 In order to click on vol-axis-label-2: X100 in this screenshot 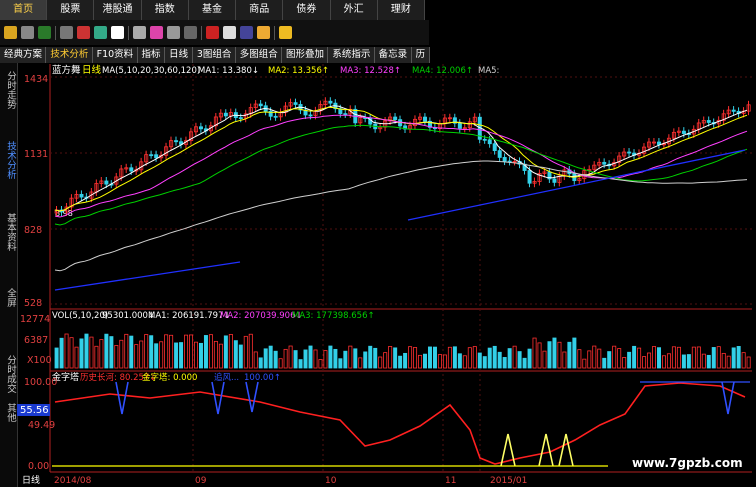, I will do `click(39, 360)`.